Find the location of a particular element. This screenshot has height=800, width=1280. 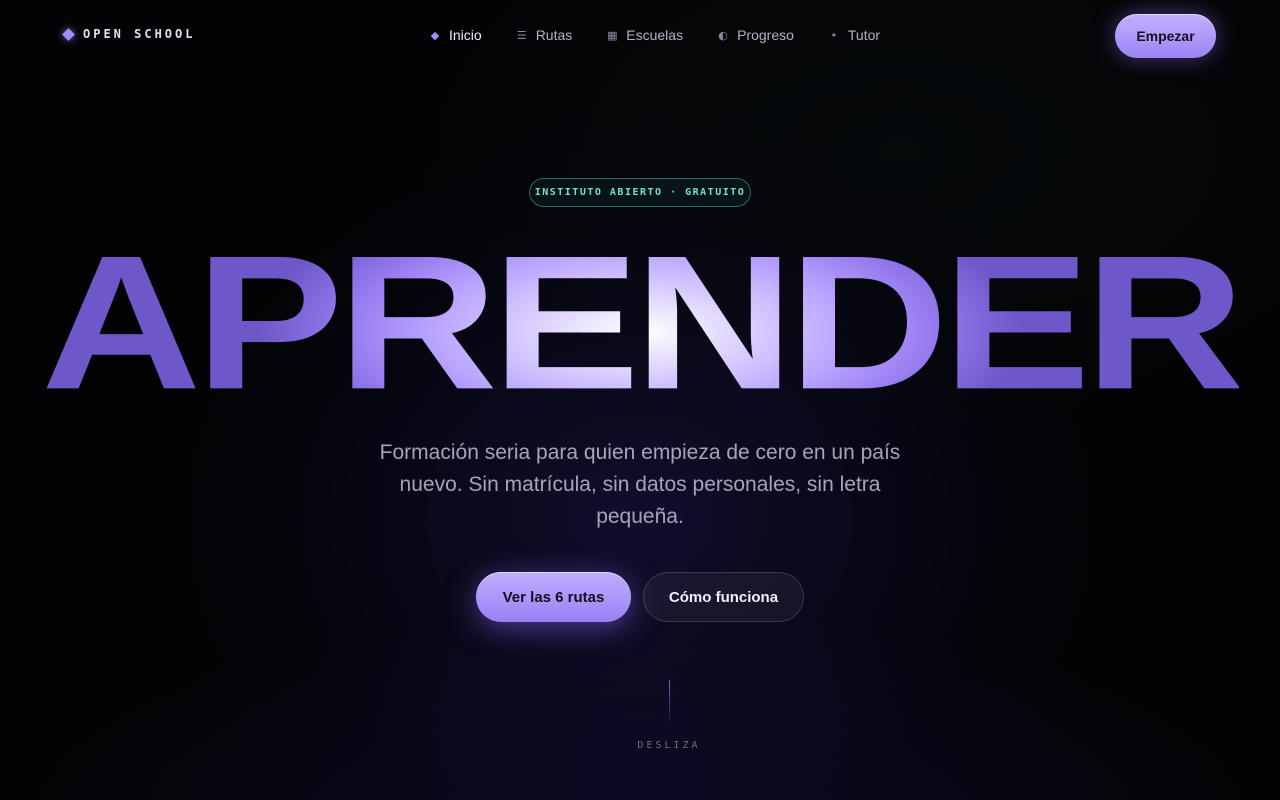

list-icon: ☰ is located at coordinates (521, 35).